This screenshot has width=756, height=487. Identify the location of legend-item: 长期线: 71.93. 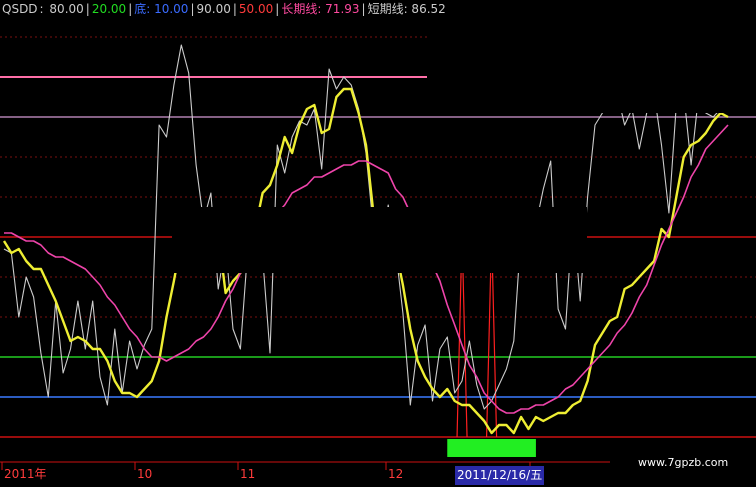
(320, 9).